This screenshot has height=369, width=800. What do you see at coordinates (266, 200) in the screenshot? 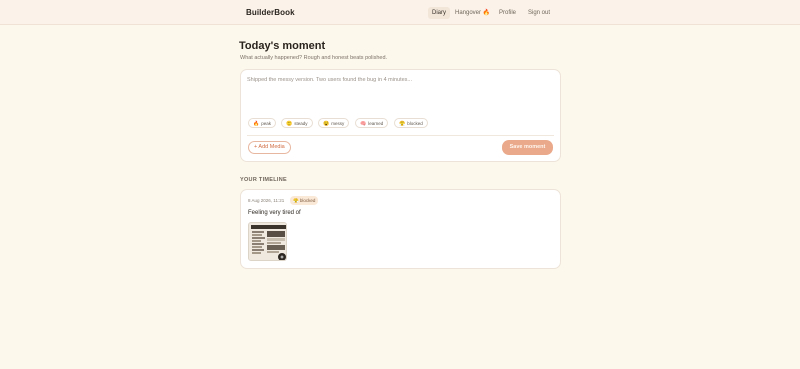
I see `entry-timestamp: 8 Aug 2026, 11:21` at bounding box center [266, 200].